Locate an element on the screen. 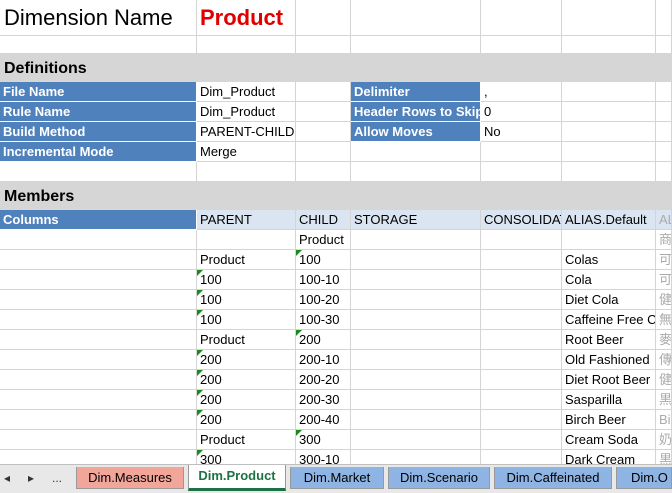 Image resolution: width=672 pixels, height=493 pixels. allow-moves-label: Allow Moves is located at coordinates (416, 132).